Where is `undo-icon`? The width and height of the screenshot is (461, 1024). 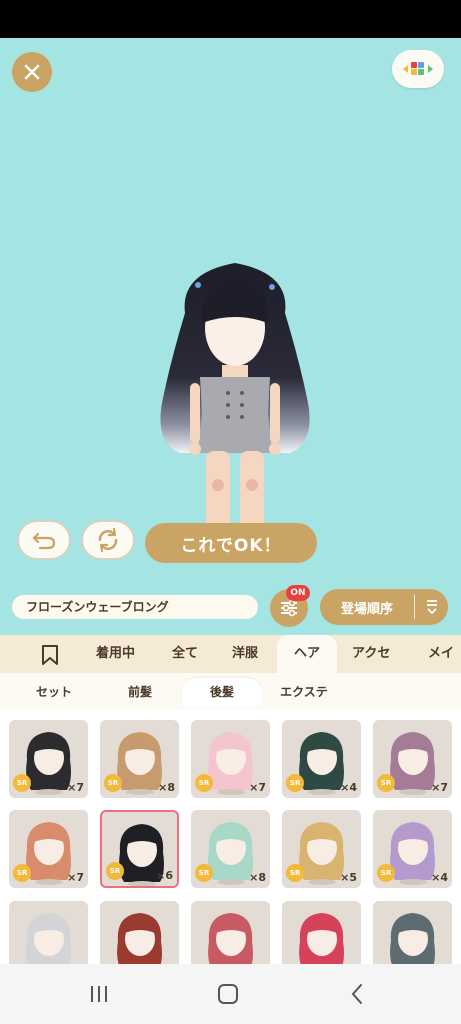 undo-icon is located at coordinates (44, 541).